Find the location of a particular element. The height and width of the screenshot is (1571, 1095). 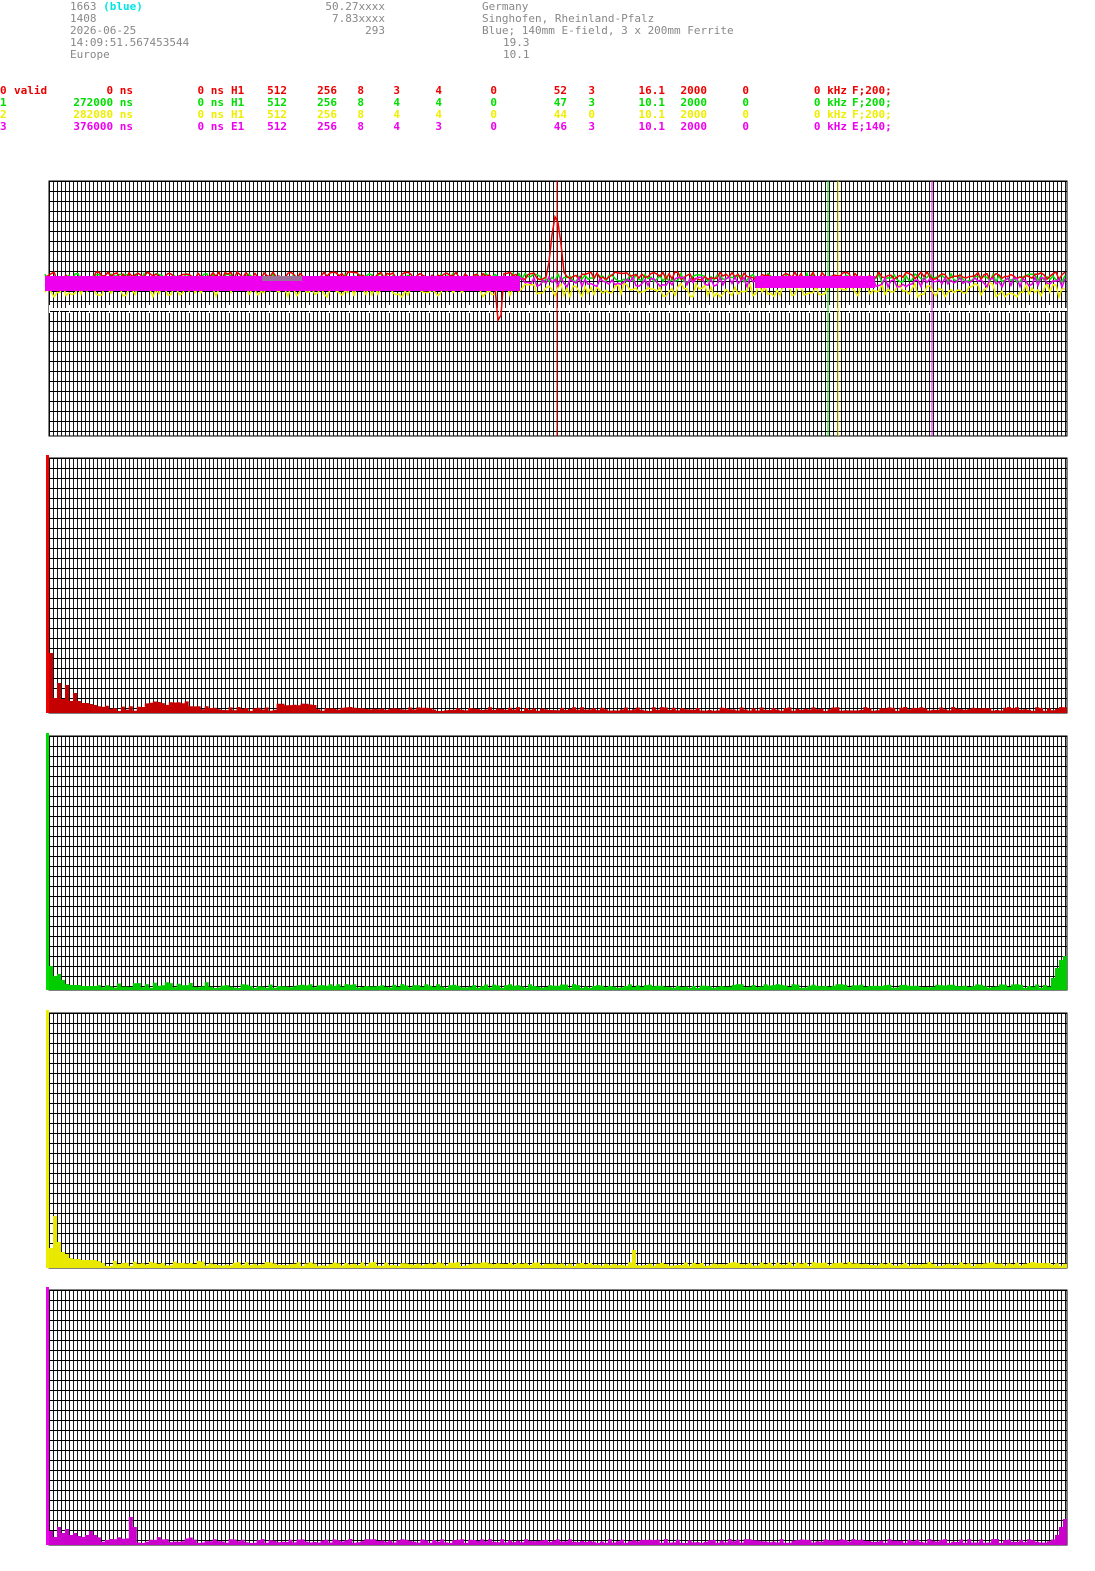

waveform-band-ch3b is located at coordinates (815, 282).